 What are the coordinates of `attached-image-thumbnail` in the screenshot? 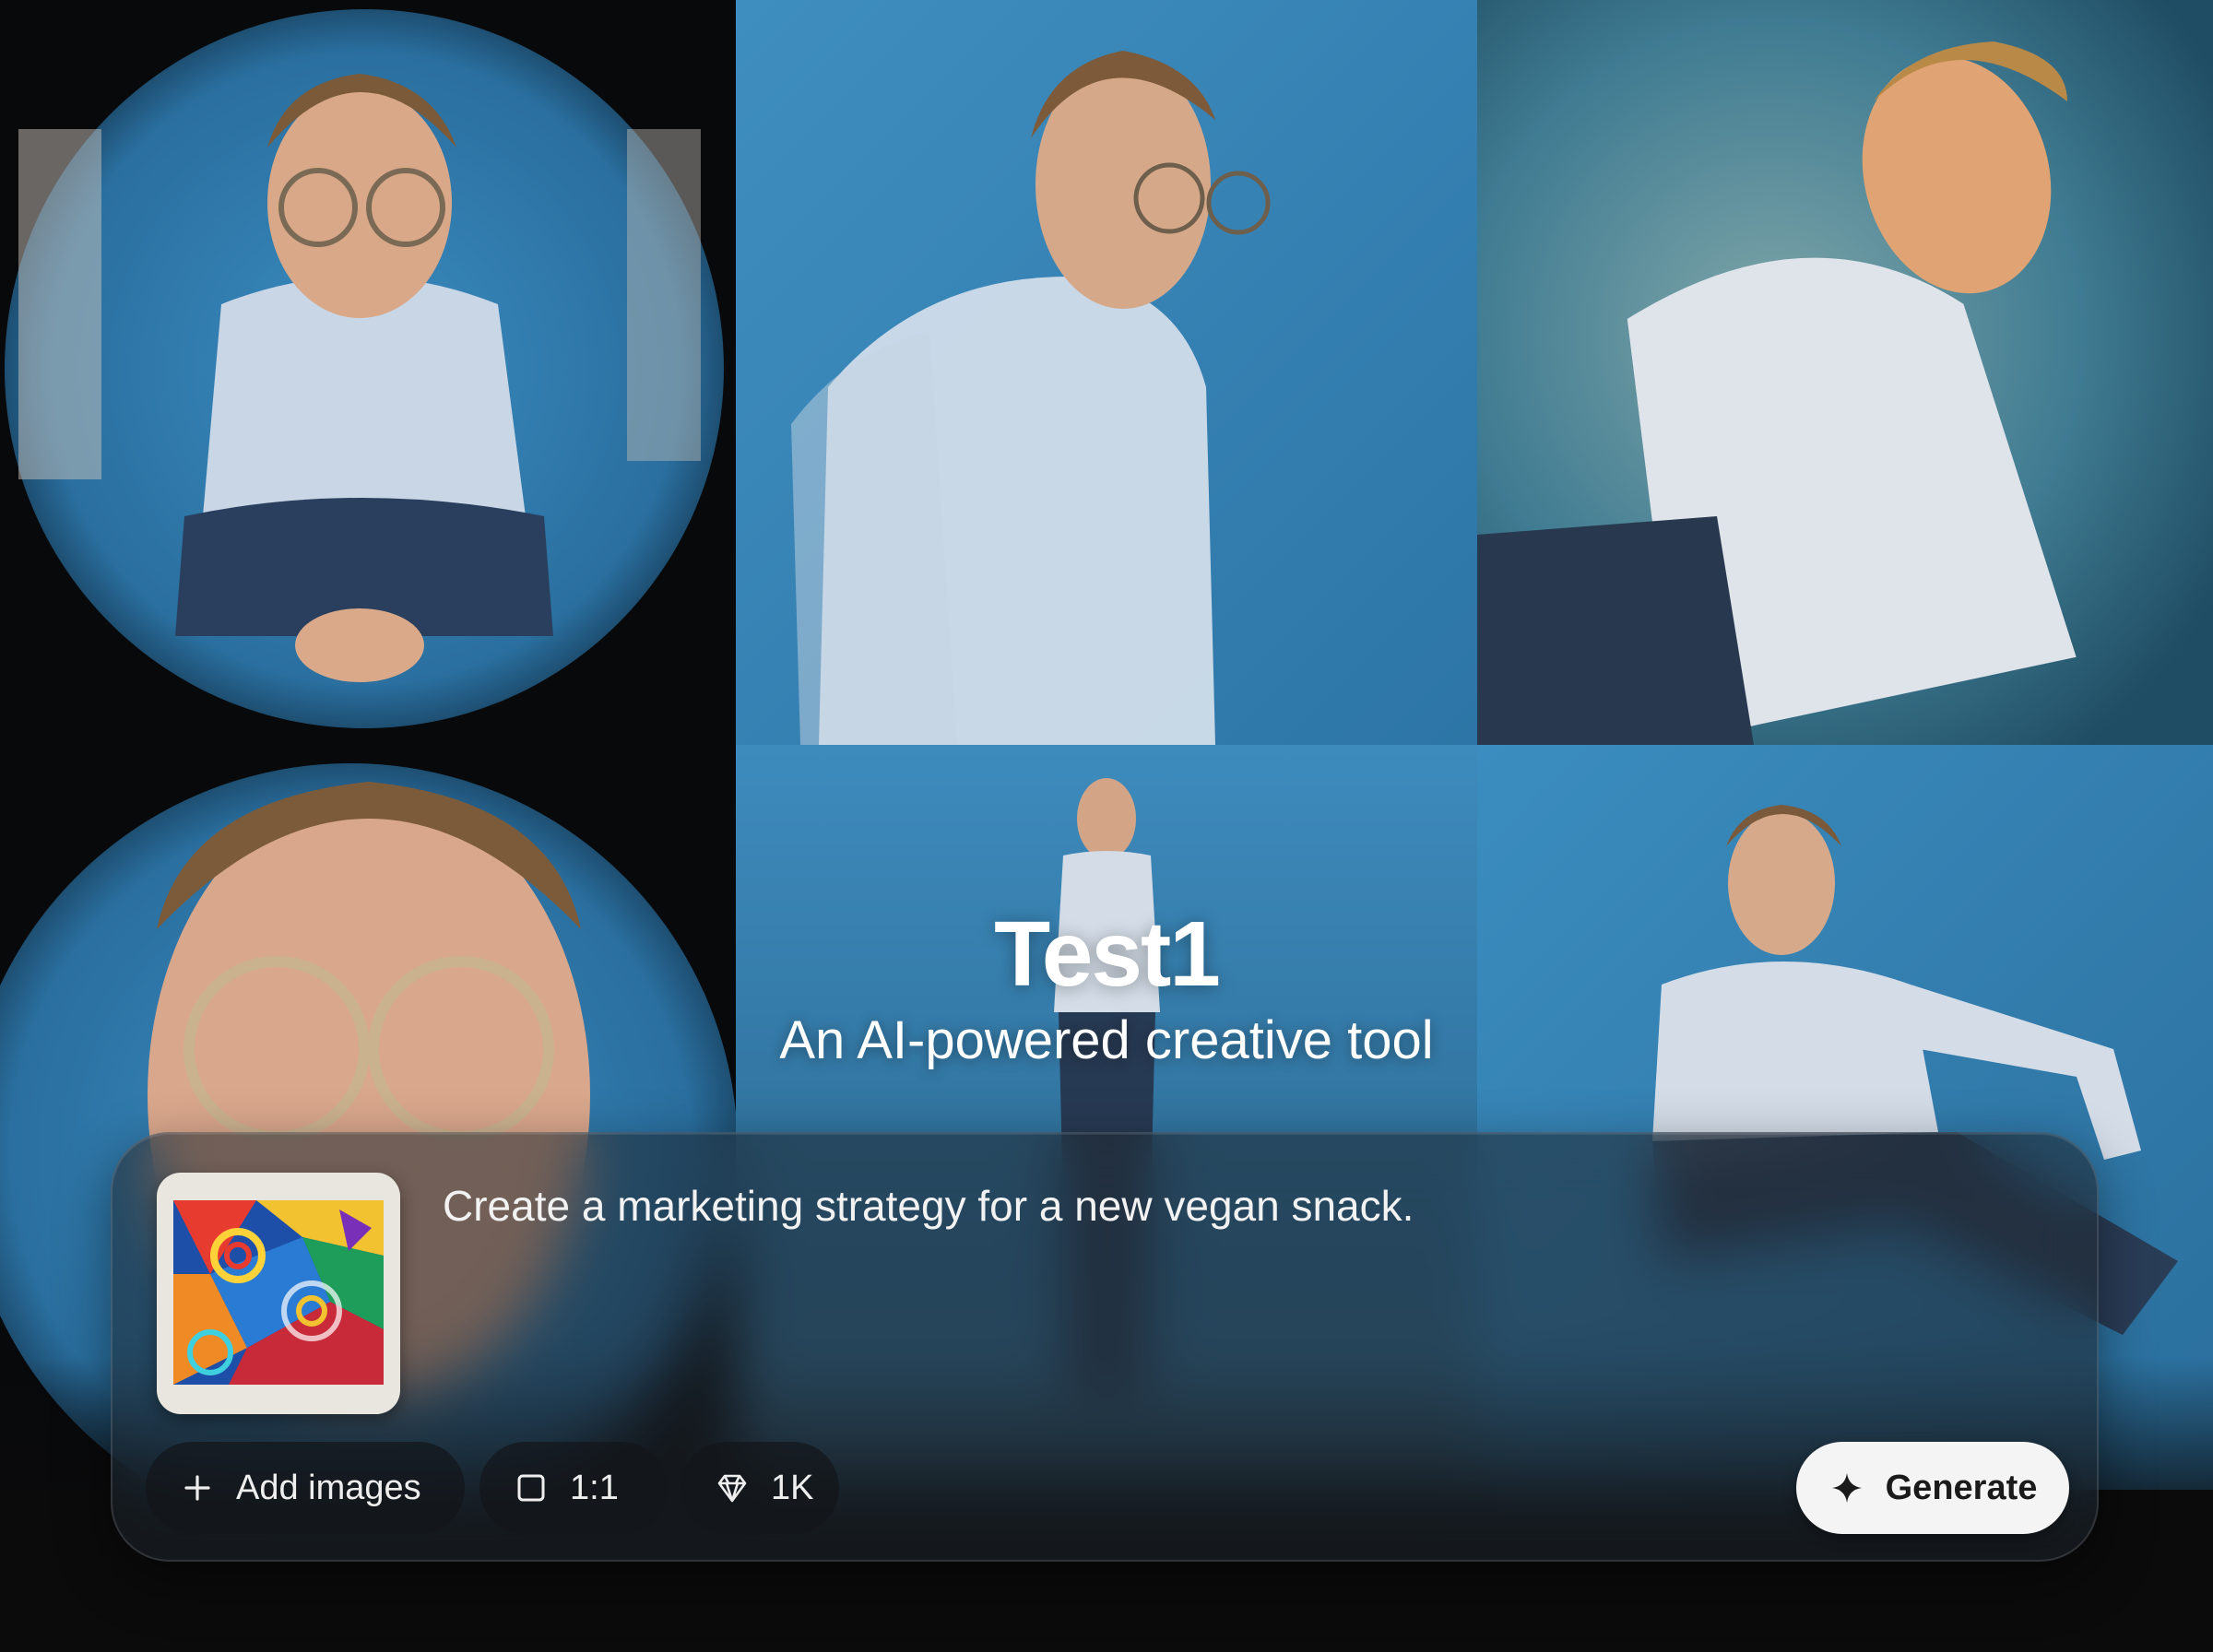 It's located at (278, 1293).